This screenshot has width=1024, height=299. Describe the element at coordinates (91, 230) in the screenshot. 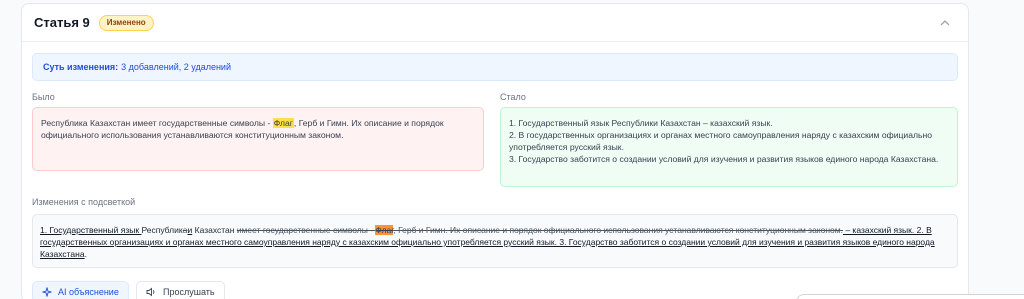

I see `diff-insert: 1. Государственный язык` at that location.